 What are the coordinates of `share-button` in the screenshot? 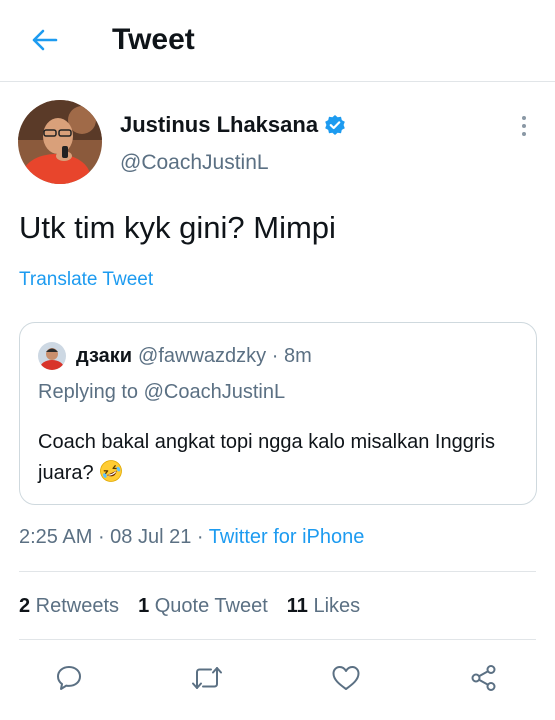 It's located at (484, 678).